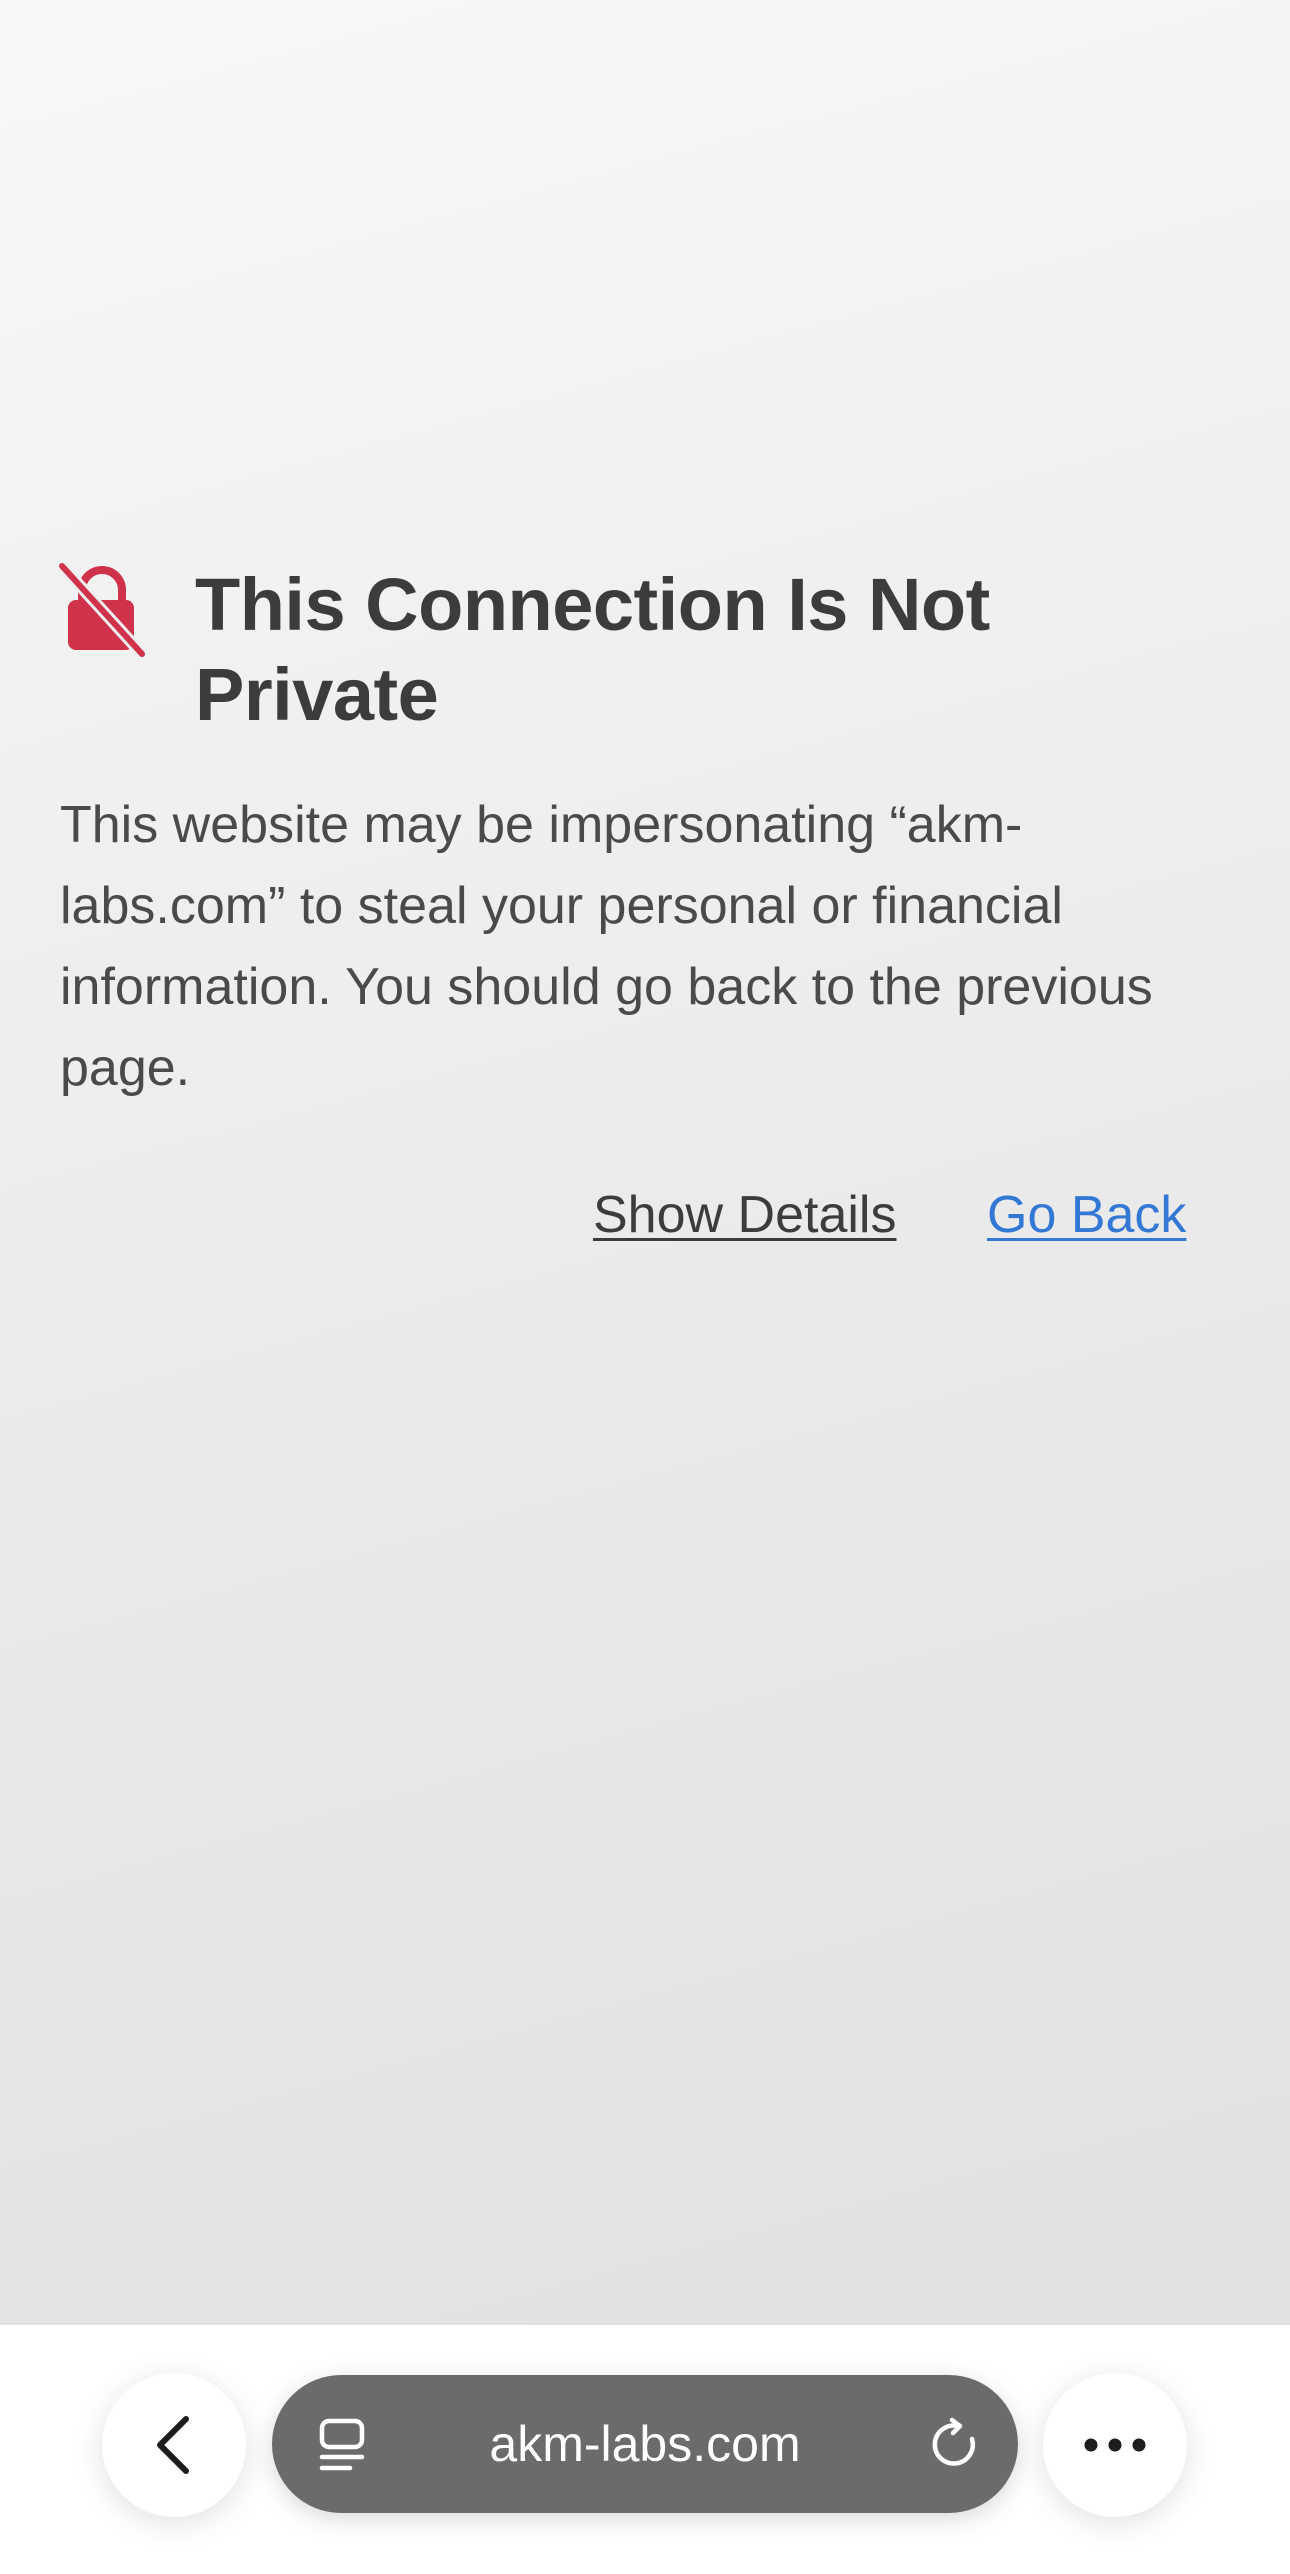 Image resolution: width=1290 pixels, height=2574 pixels. I want to click on more-icon, so click(1115, 2445).